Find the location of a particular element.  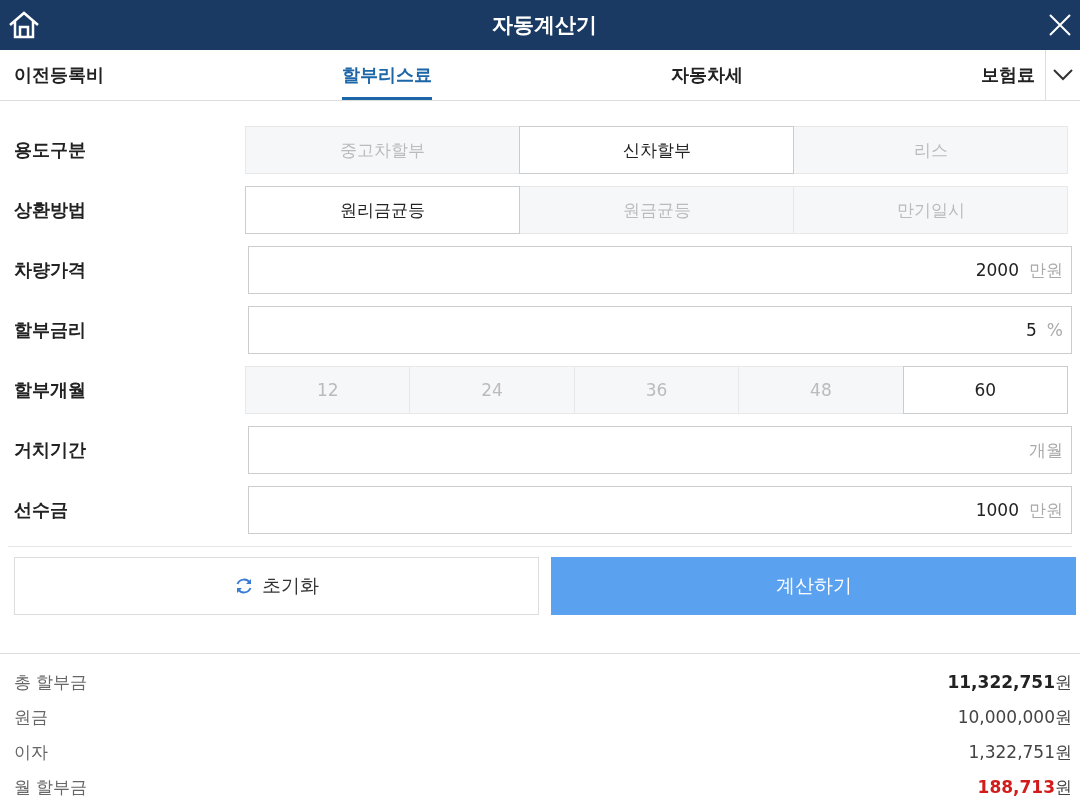

result-value: 1,322,751원 is located at coordinates (1020, 752).